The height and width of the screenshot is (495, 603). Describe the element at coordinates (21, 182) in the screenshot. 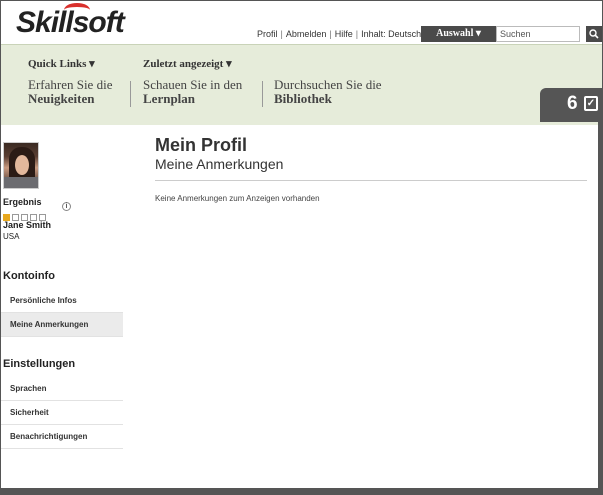

I see `avatar-shirt` at that location.